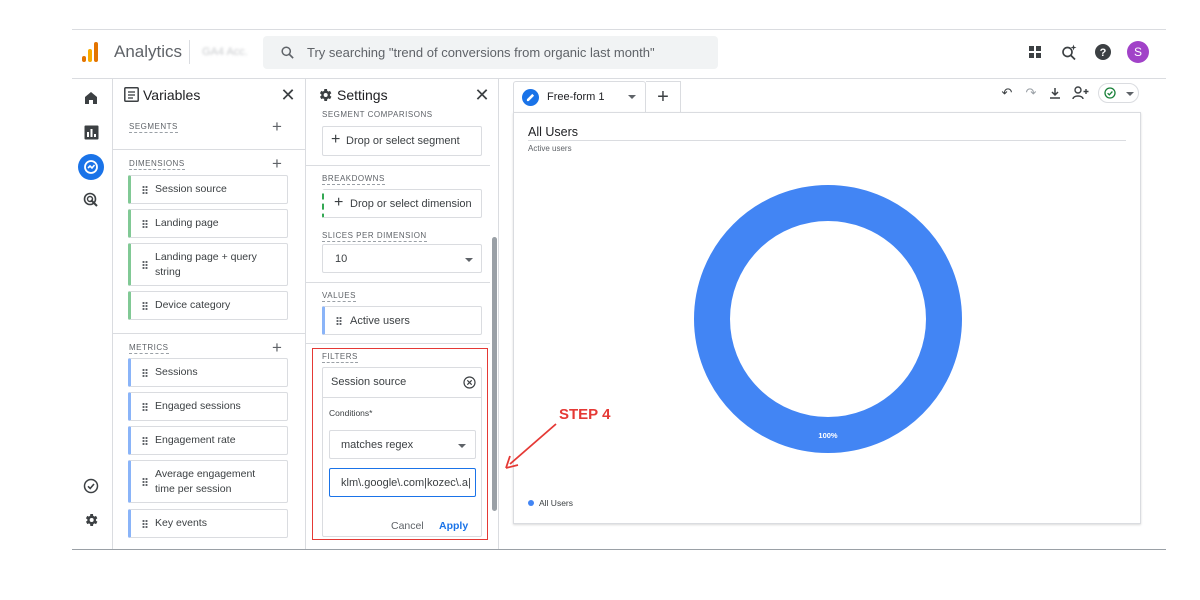 The width and height of the screenshot is (1200, 600). What do you see at coordinates (1118, 93) in the screenshot?
I see `status-check-dropdown` at bounding box center [1118, 93].